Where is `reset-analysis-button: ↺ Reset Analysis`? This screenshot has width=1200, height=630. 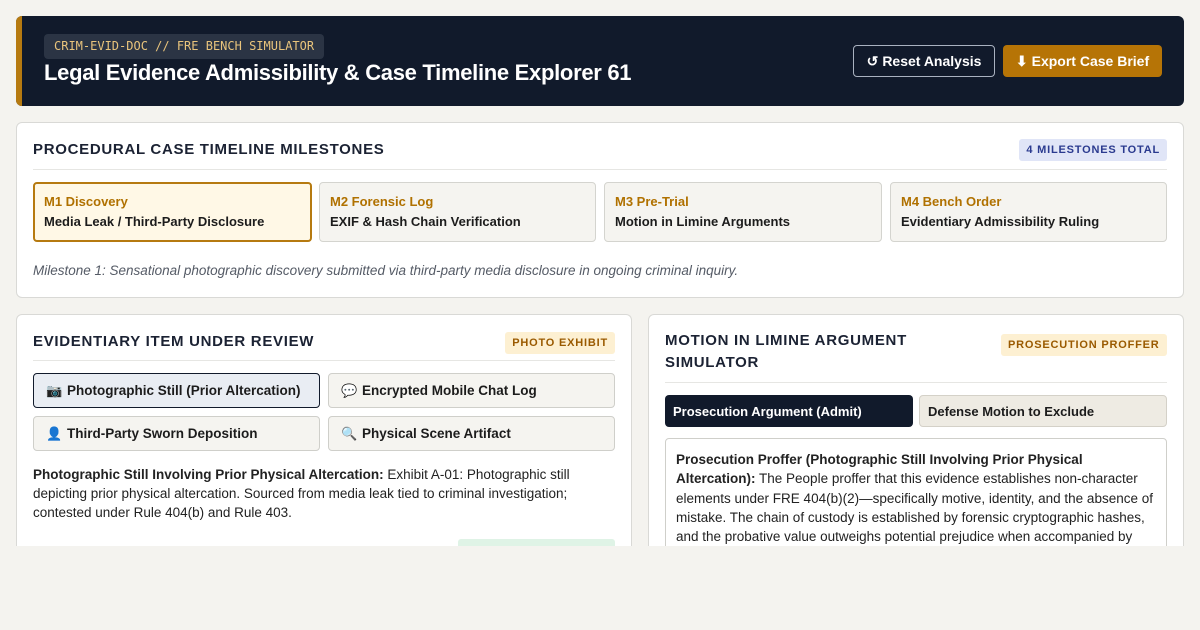
reset-analysis-button: ↺ Reset Analysis is located at coordinates (924, 61).